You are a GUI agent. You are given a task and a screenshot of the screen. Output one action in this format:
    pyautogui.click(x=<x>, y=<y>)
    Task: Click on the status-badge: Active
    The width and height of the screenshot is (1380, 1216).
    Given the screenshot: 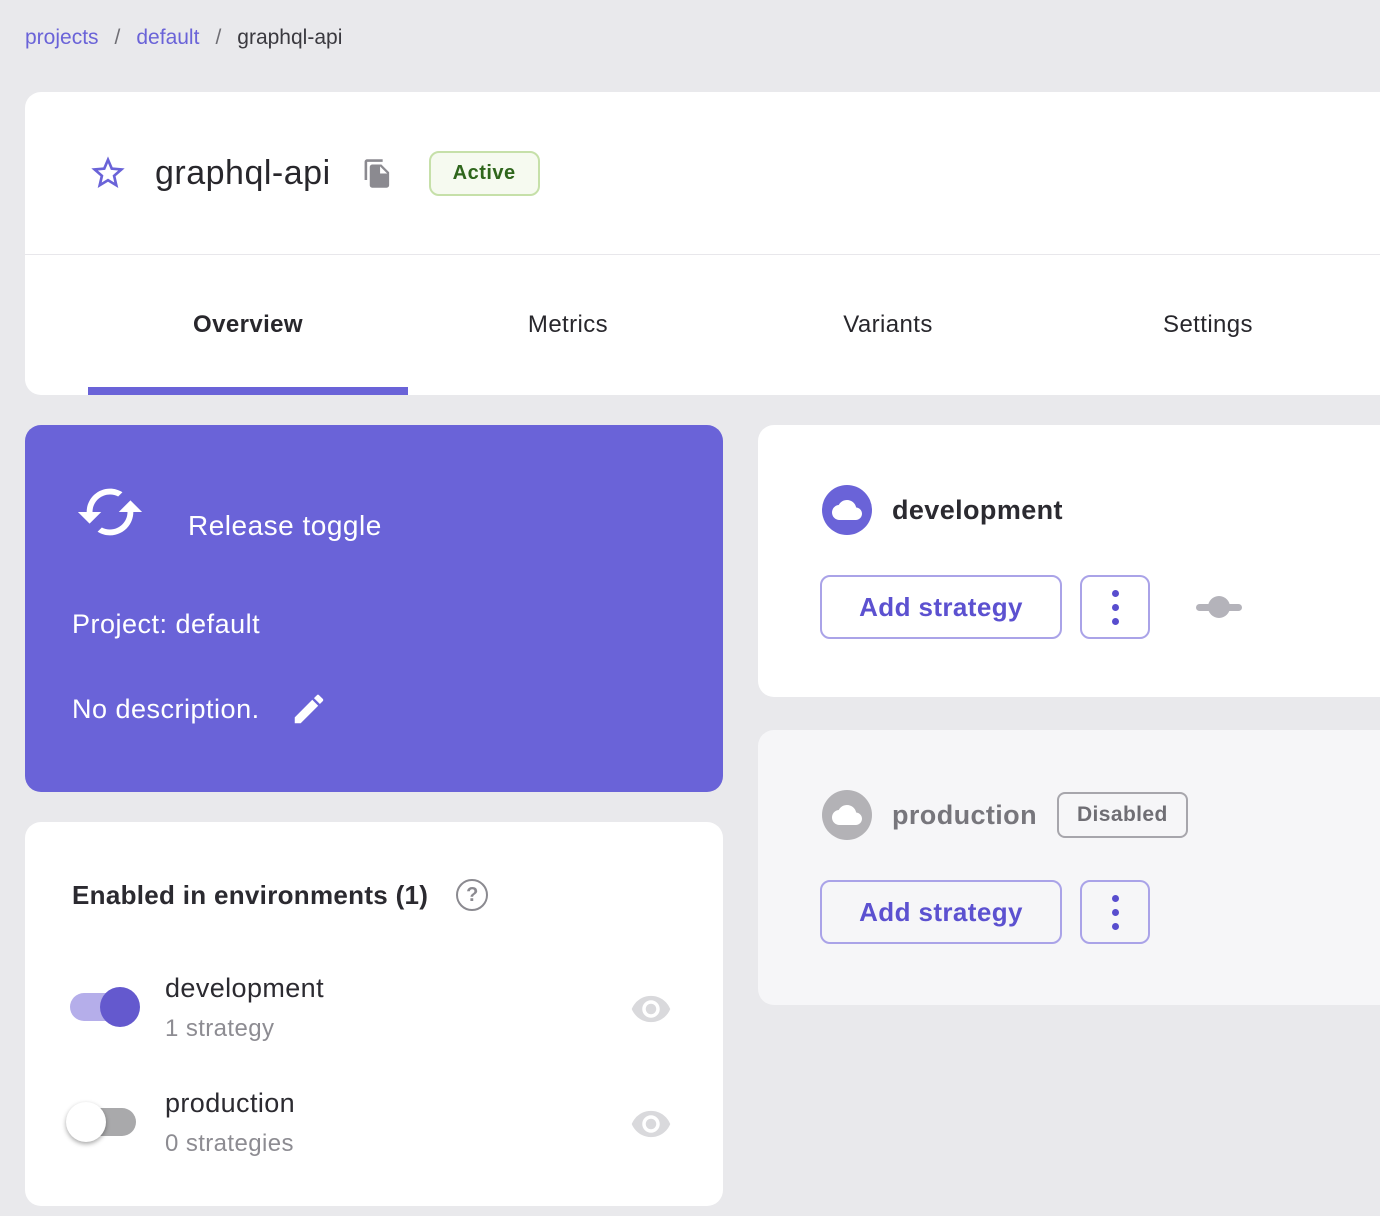 What is the action you would take?
    pyautogui.click(x=484, y=173)
    